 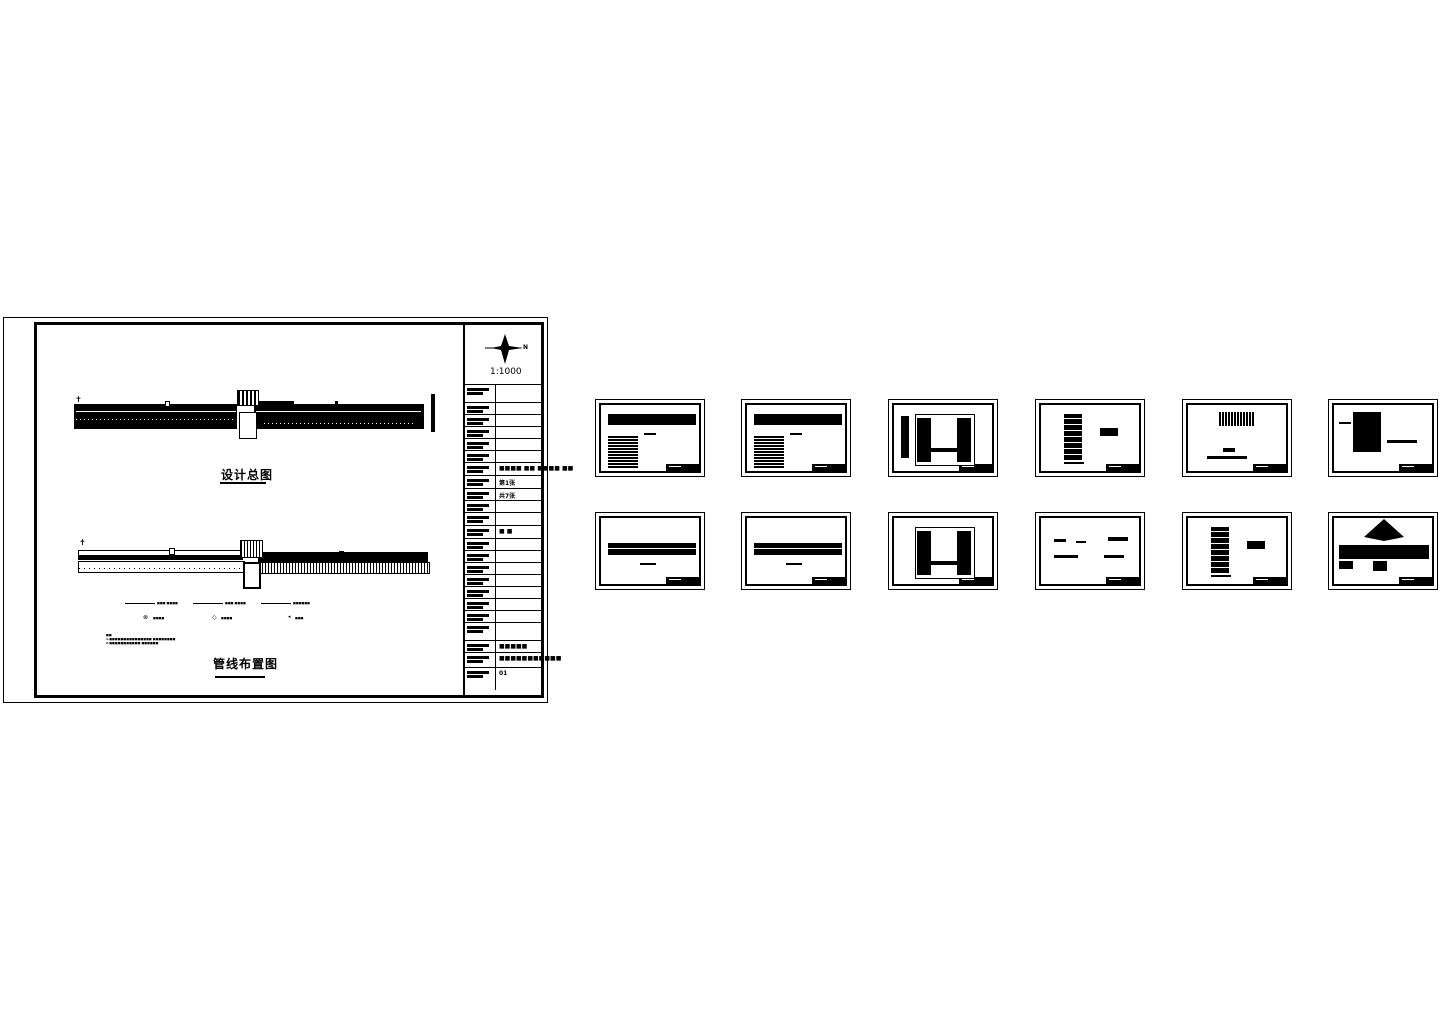 What do you see at coordinates (247, 475) in the screenshot?
I see `site-plan-title: 设计总图` at bounding box center [247, 475].